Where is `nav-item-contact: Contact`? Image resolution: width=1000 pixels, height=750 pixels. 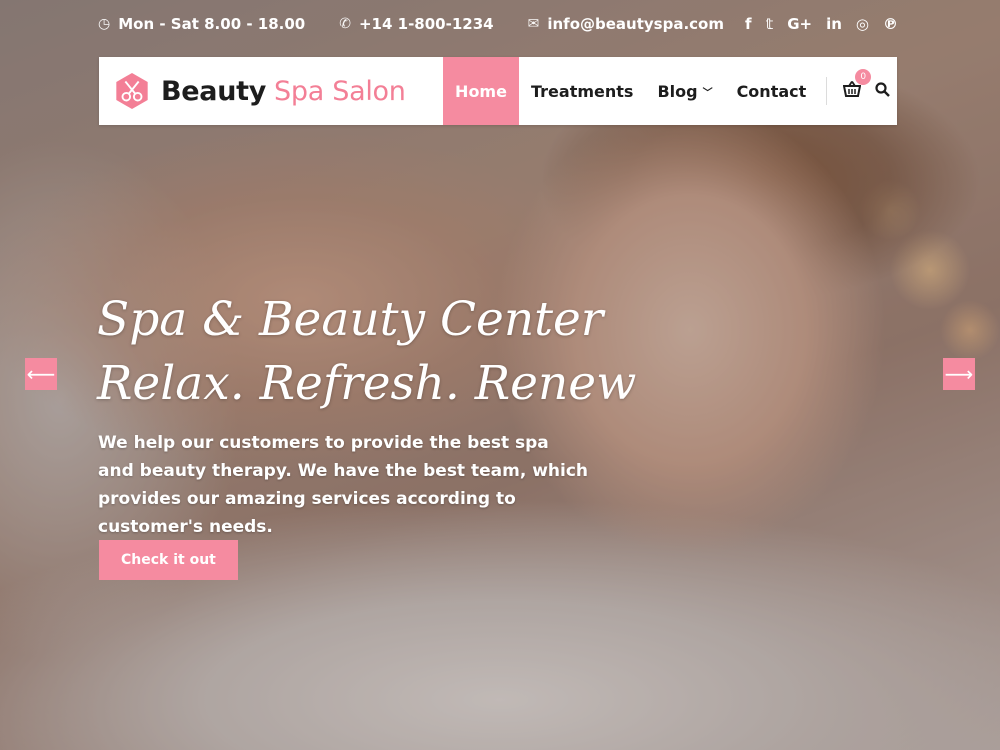
nav-item-contact: Contact is located at coordinates (772, 91).